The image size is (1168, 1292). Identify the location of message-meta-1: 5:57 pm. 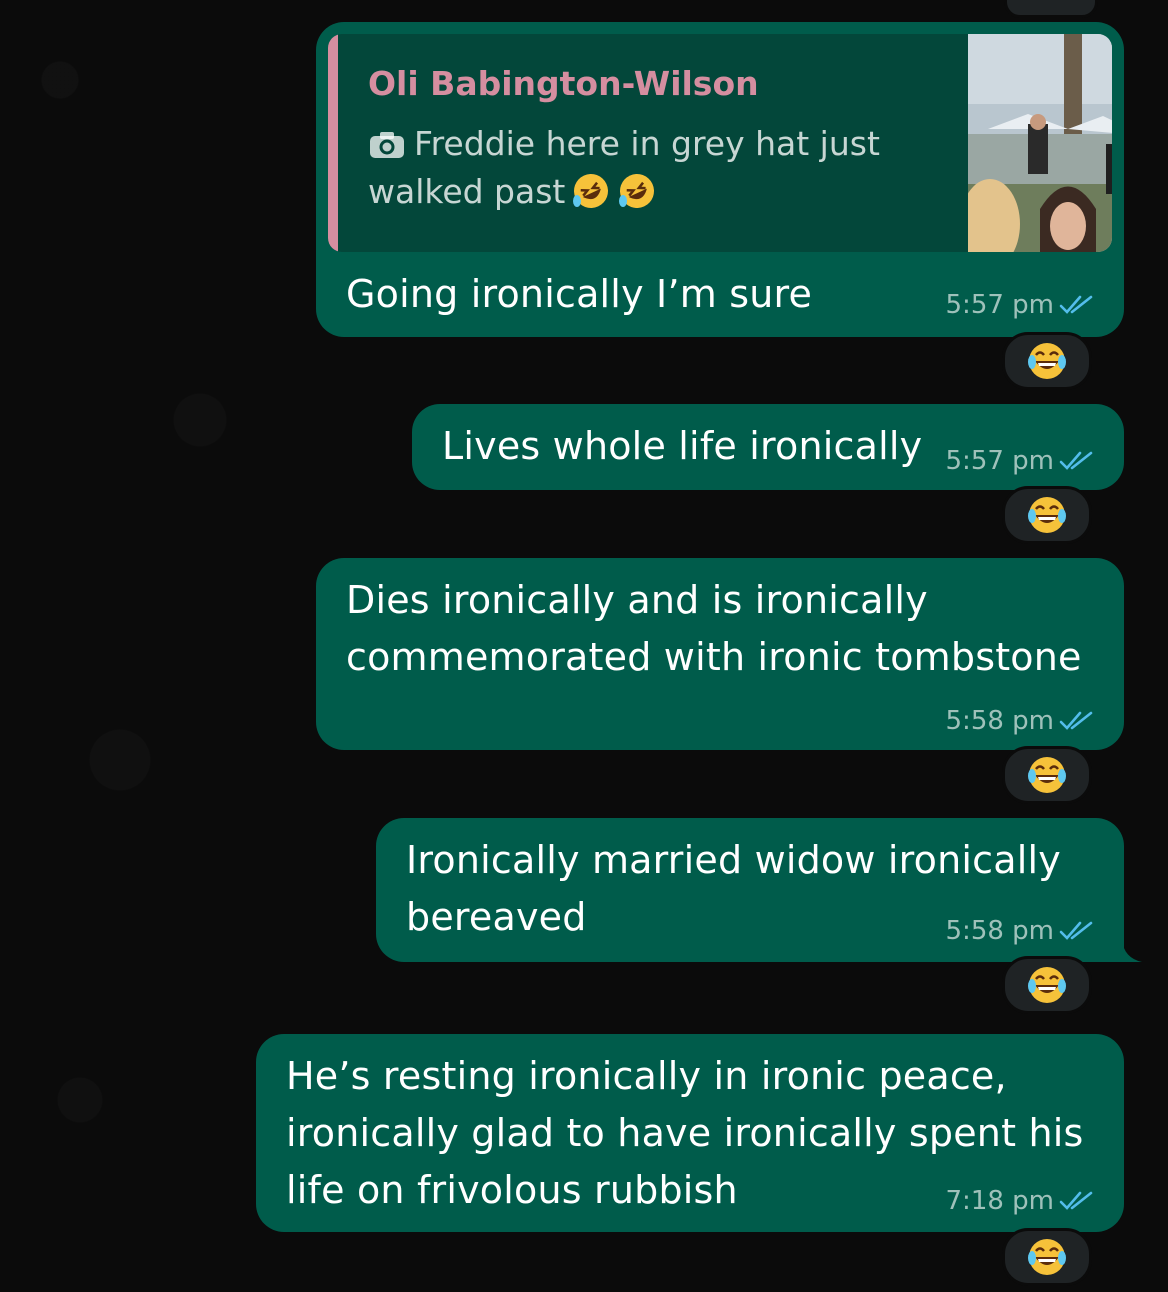
(1020, 305).